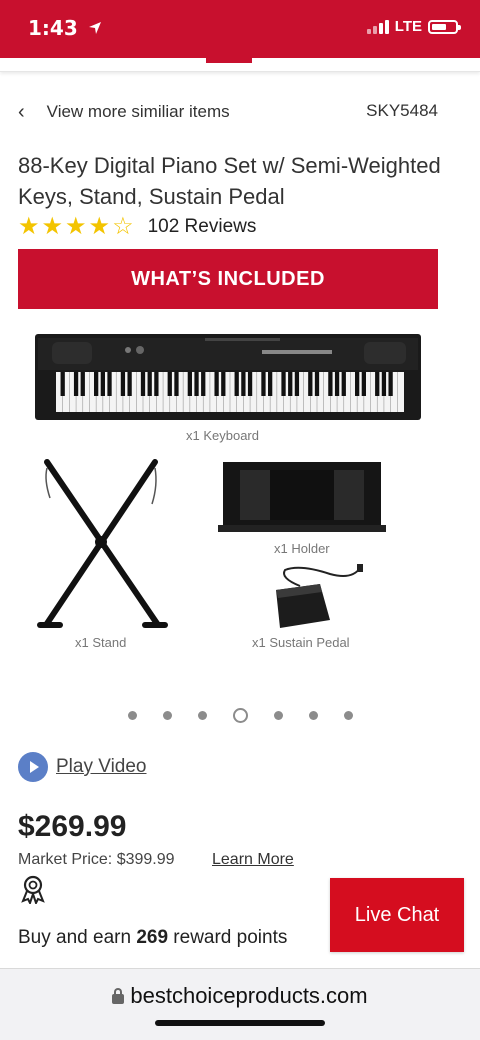 The image size is (480, 1040). What do you see at coordinates (138, 112) in the screenshot?
I see `view-more-link: View more similiar items` at bounding box center [138, 112].